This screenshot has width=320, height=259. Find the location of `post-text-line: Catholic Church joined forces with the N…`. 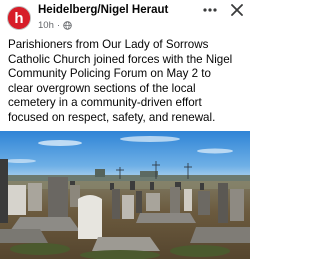

post-text-line: Catholic Church joined forces with the N… is located at coordinates (120, 59).